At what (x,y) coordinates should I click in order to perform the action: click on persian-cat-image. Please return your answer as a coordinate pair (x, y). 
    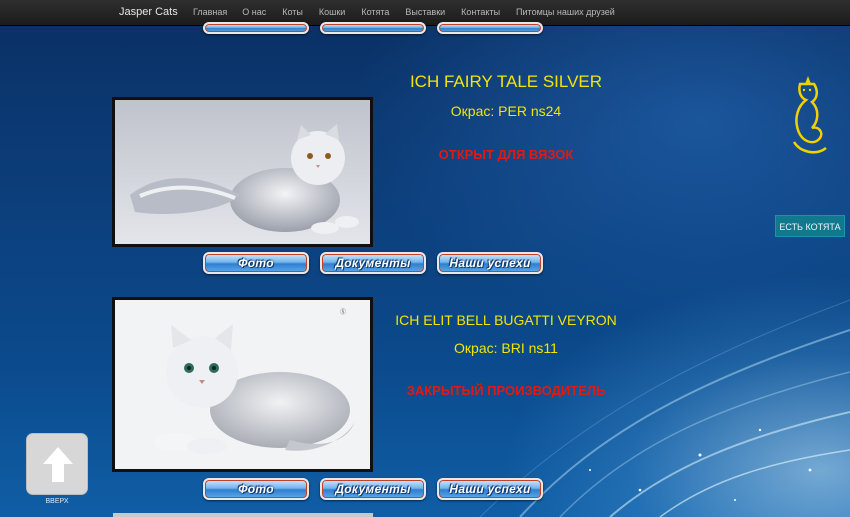
    Looking at the image, I should click on (242, 172).